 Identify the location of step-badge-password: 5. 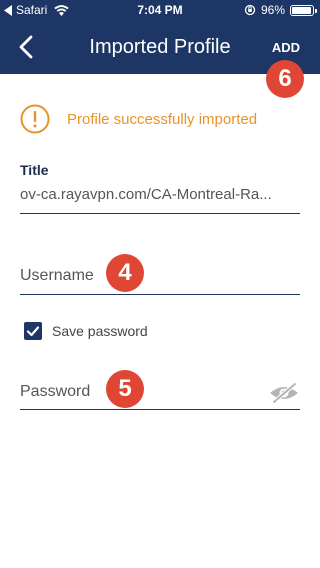
(125, 389).